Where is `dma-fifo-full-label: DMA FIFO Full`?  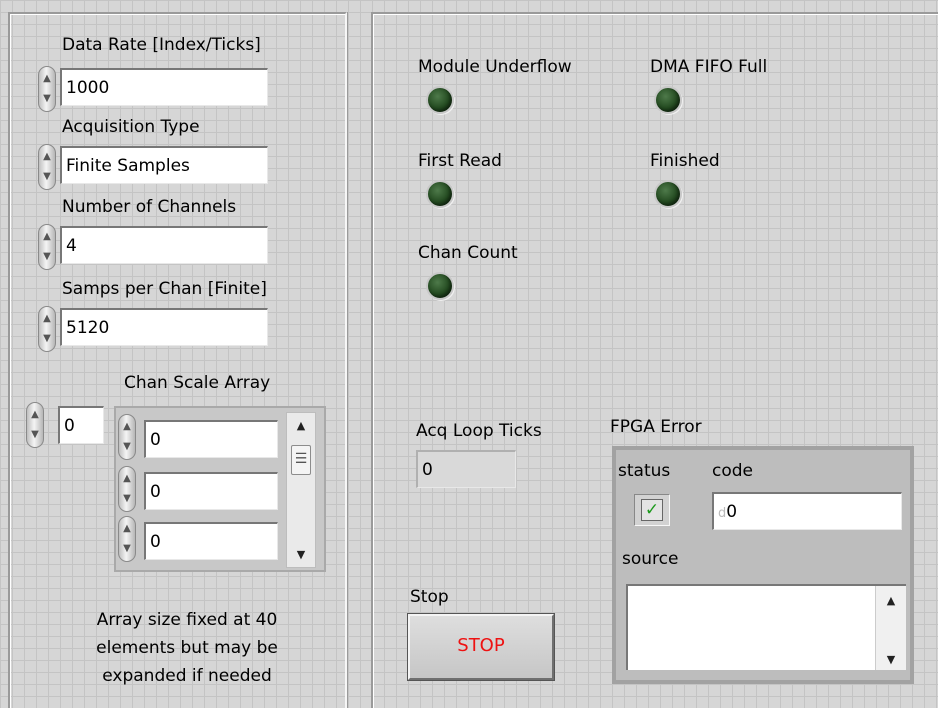
dma-fifo-full-label: DMA FIFO Full is located at coordinates (709, 67).